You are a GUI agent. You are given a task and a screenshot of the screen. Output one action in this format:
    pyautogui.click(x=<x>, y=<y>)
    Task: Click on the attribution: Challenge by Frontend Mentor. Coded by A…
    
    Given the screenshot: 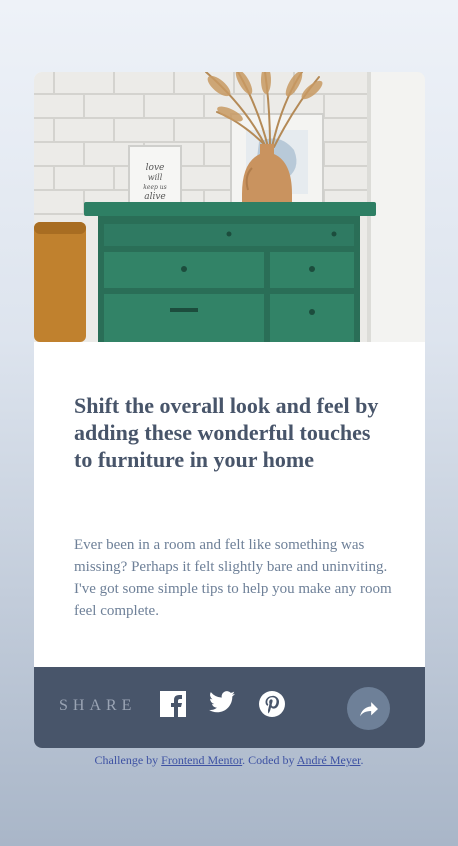 What is the action you would take?
    pyautogui.click(x=229, y=760)
    